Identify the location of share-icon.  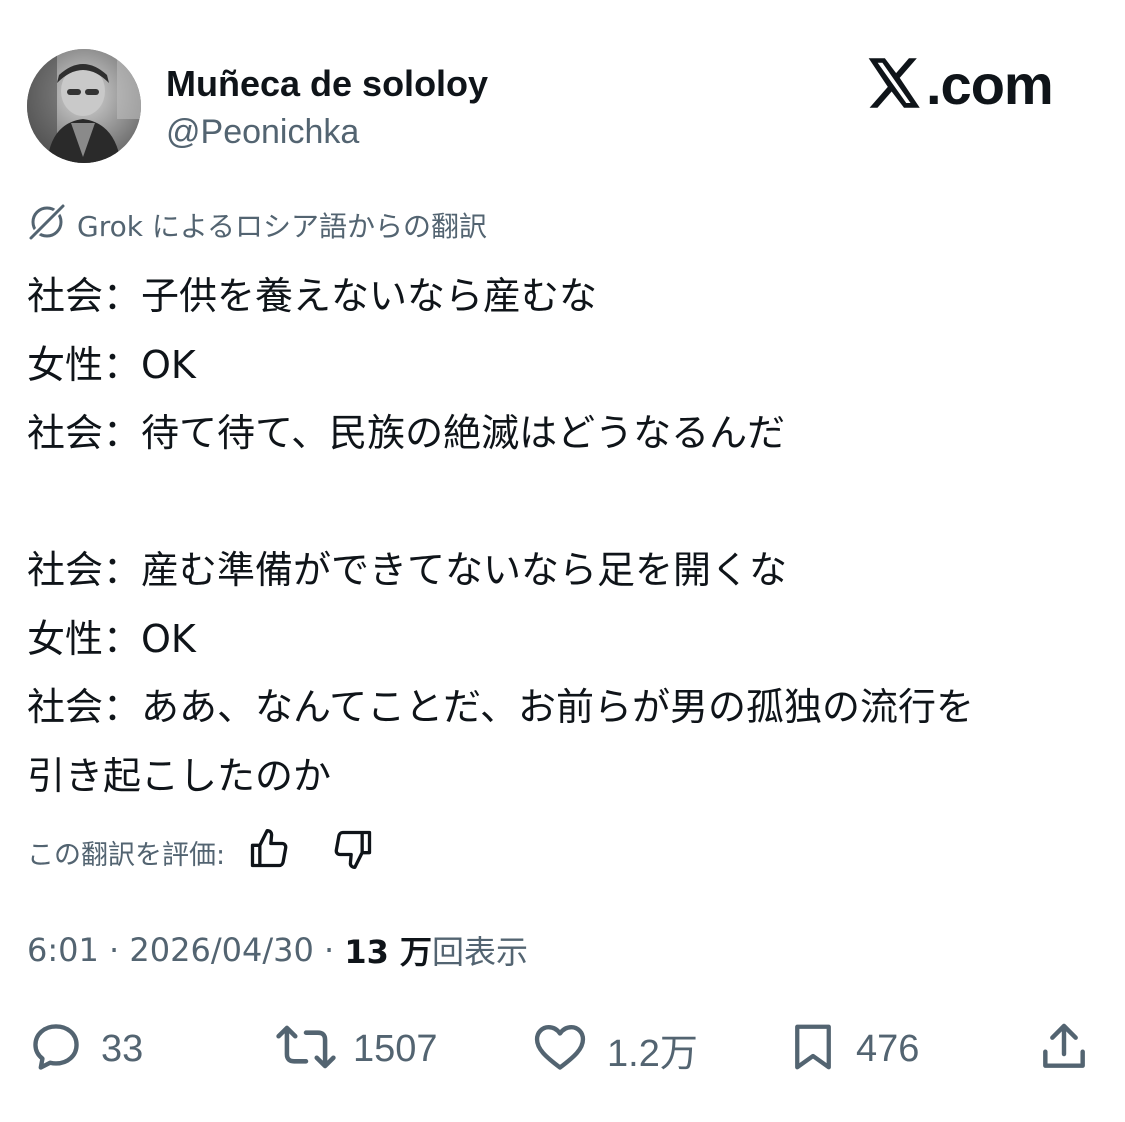
(1064, 1049).